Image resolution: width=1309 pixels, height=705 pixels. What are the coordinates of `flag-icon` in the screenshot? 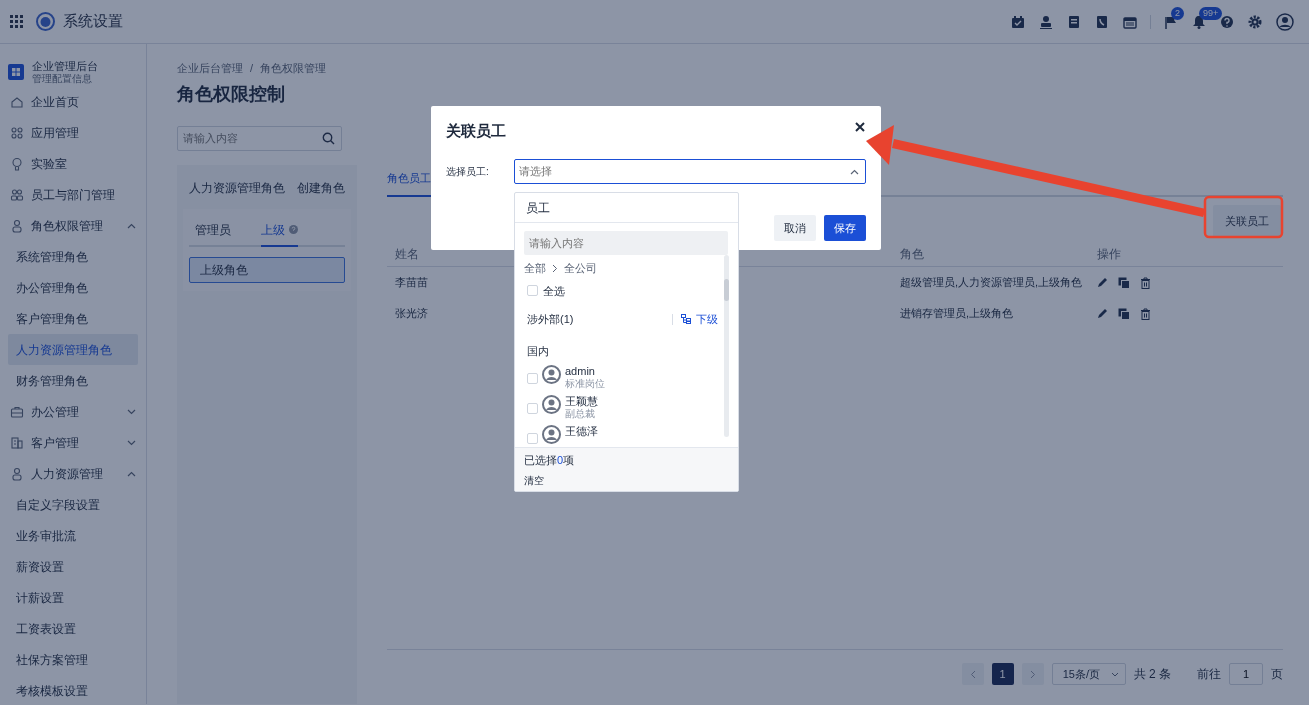 It's located at (1171, 21).